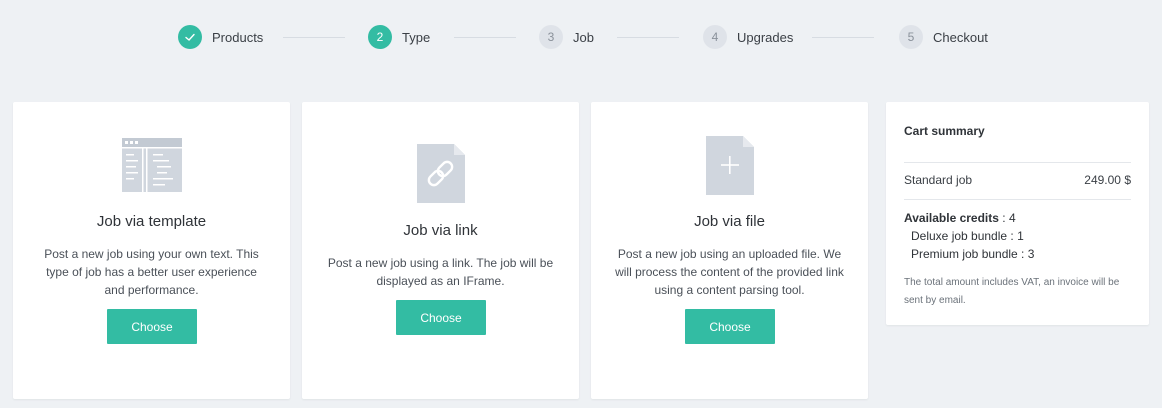  I want to click on file-add-icon, so click(729, 165).